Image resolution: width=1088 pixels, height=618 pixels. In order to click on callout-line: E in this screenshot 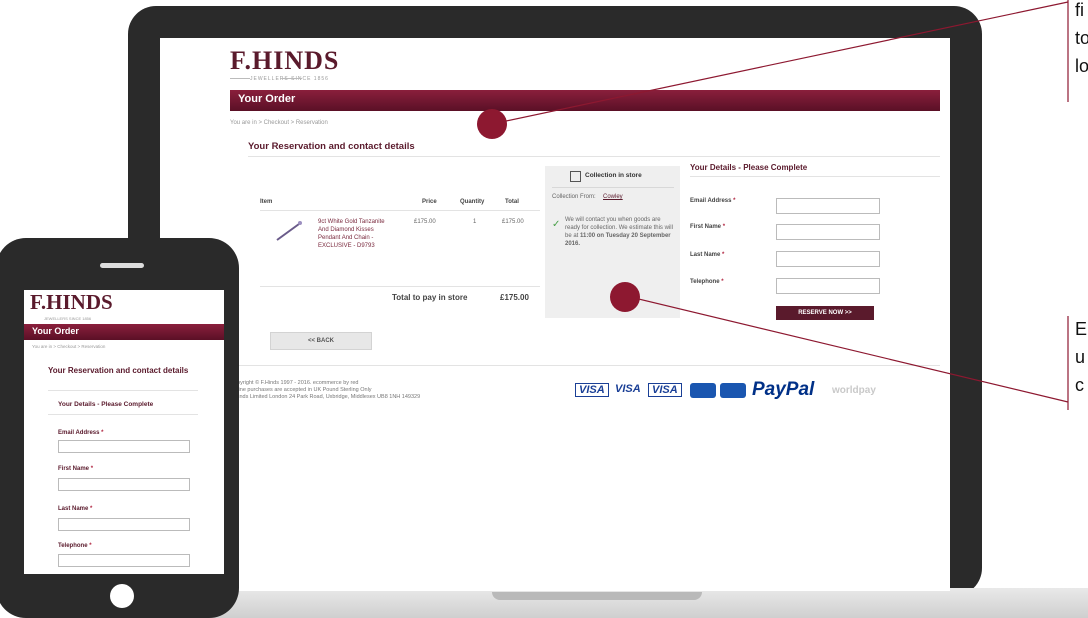, I will do `click(1081, 329)`.